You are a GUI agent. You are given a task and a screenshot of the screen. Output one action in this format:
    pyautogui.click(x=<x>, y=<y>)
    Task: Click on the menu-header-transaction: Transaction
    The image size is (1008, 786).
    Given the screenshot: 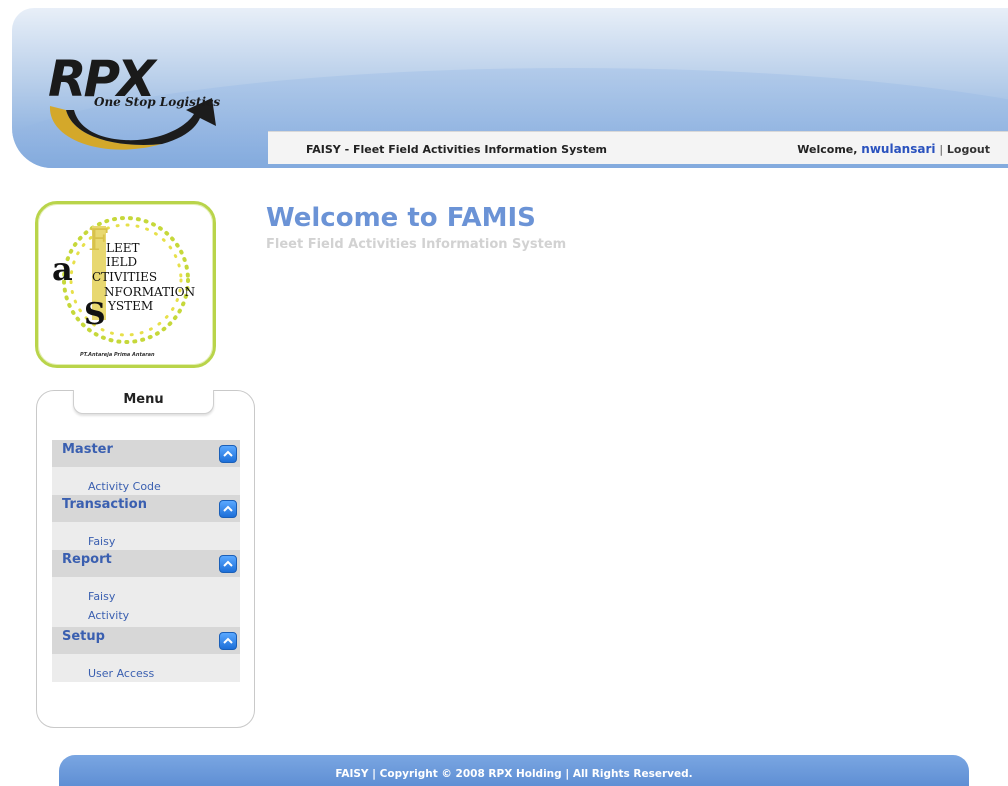 What is the action you would take?
    pyautogui.click(x=146, y=508)
    